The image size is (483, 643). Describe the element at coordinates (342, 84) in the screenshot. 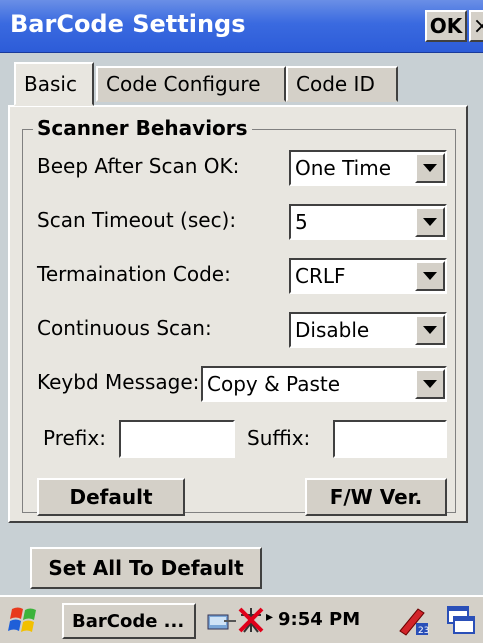

I see `tab-code-id: Code ID` at that location.